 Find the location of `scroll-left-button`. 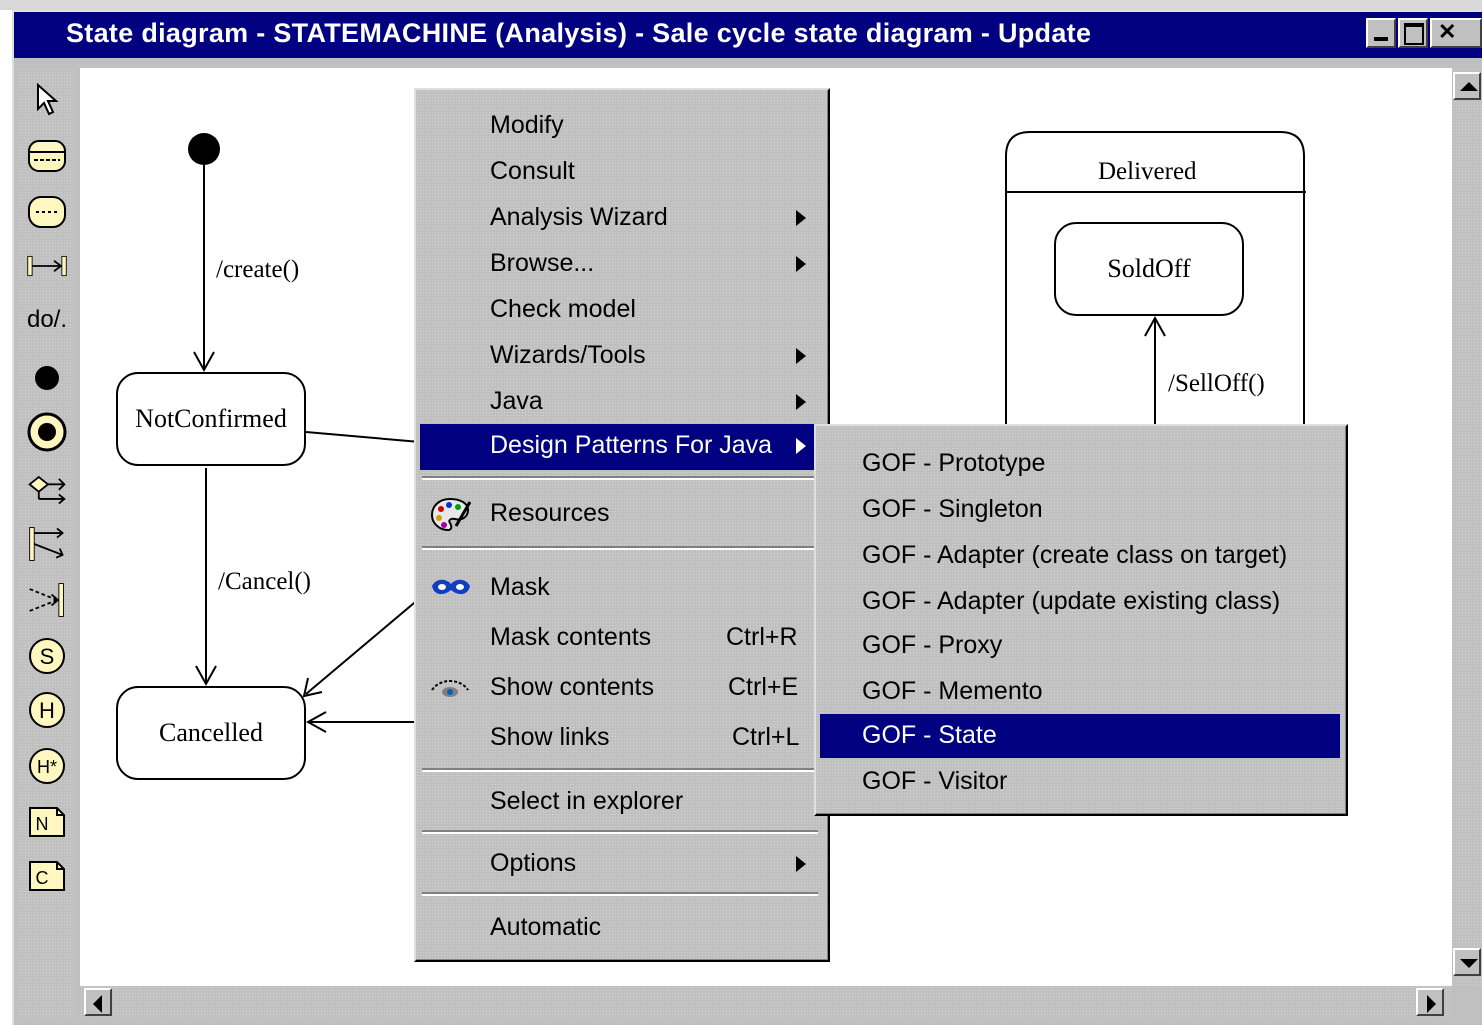

scroll-left-button is located at coordinates (98, 1002).